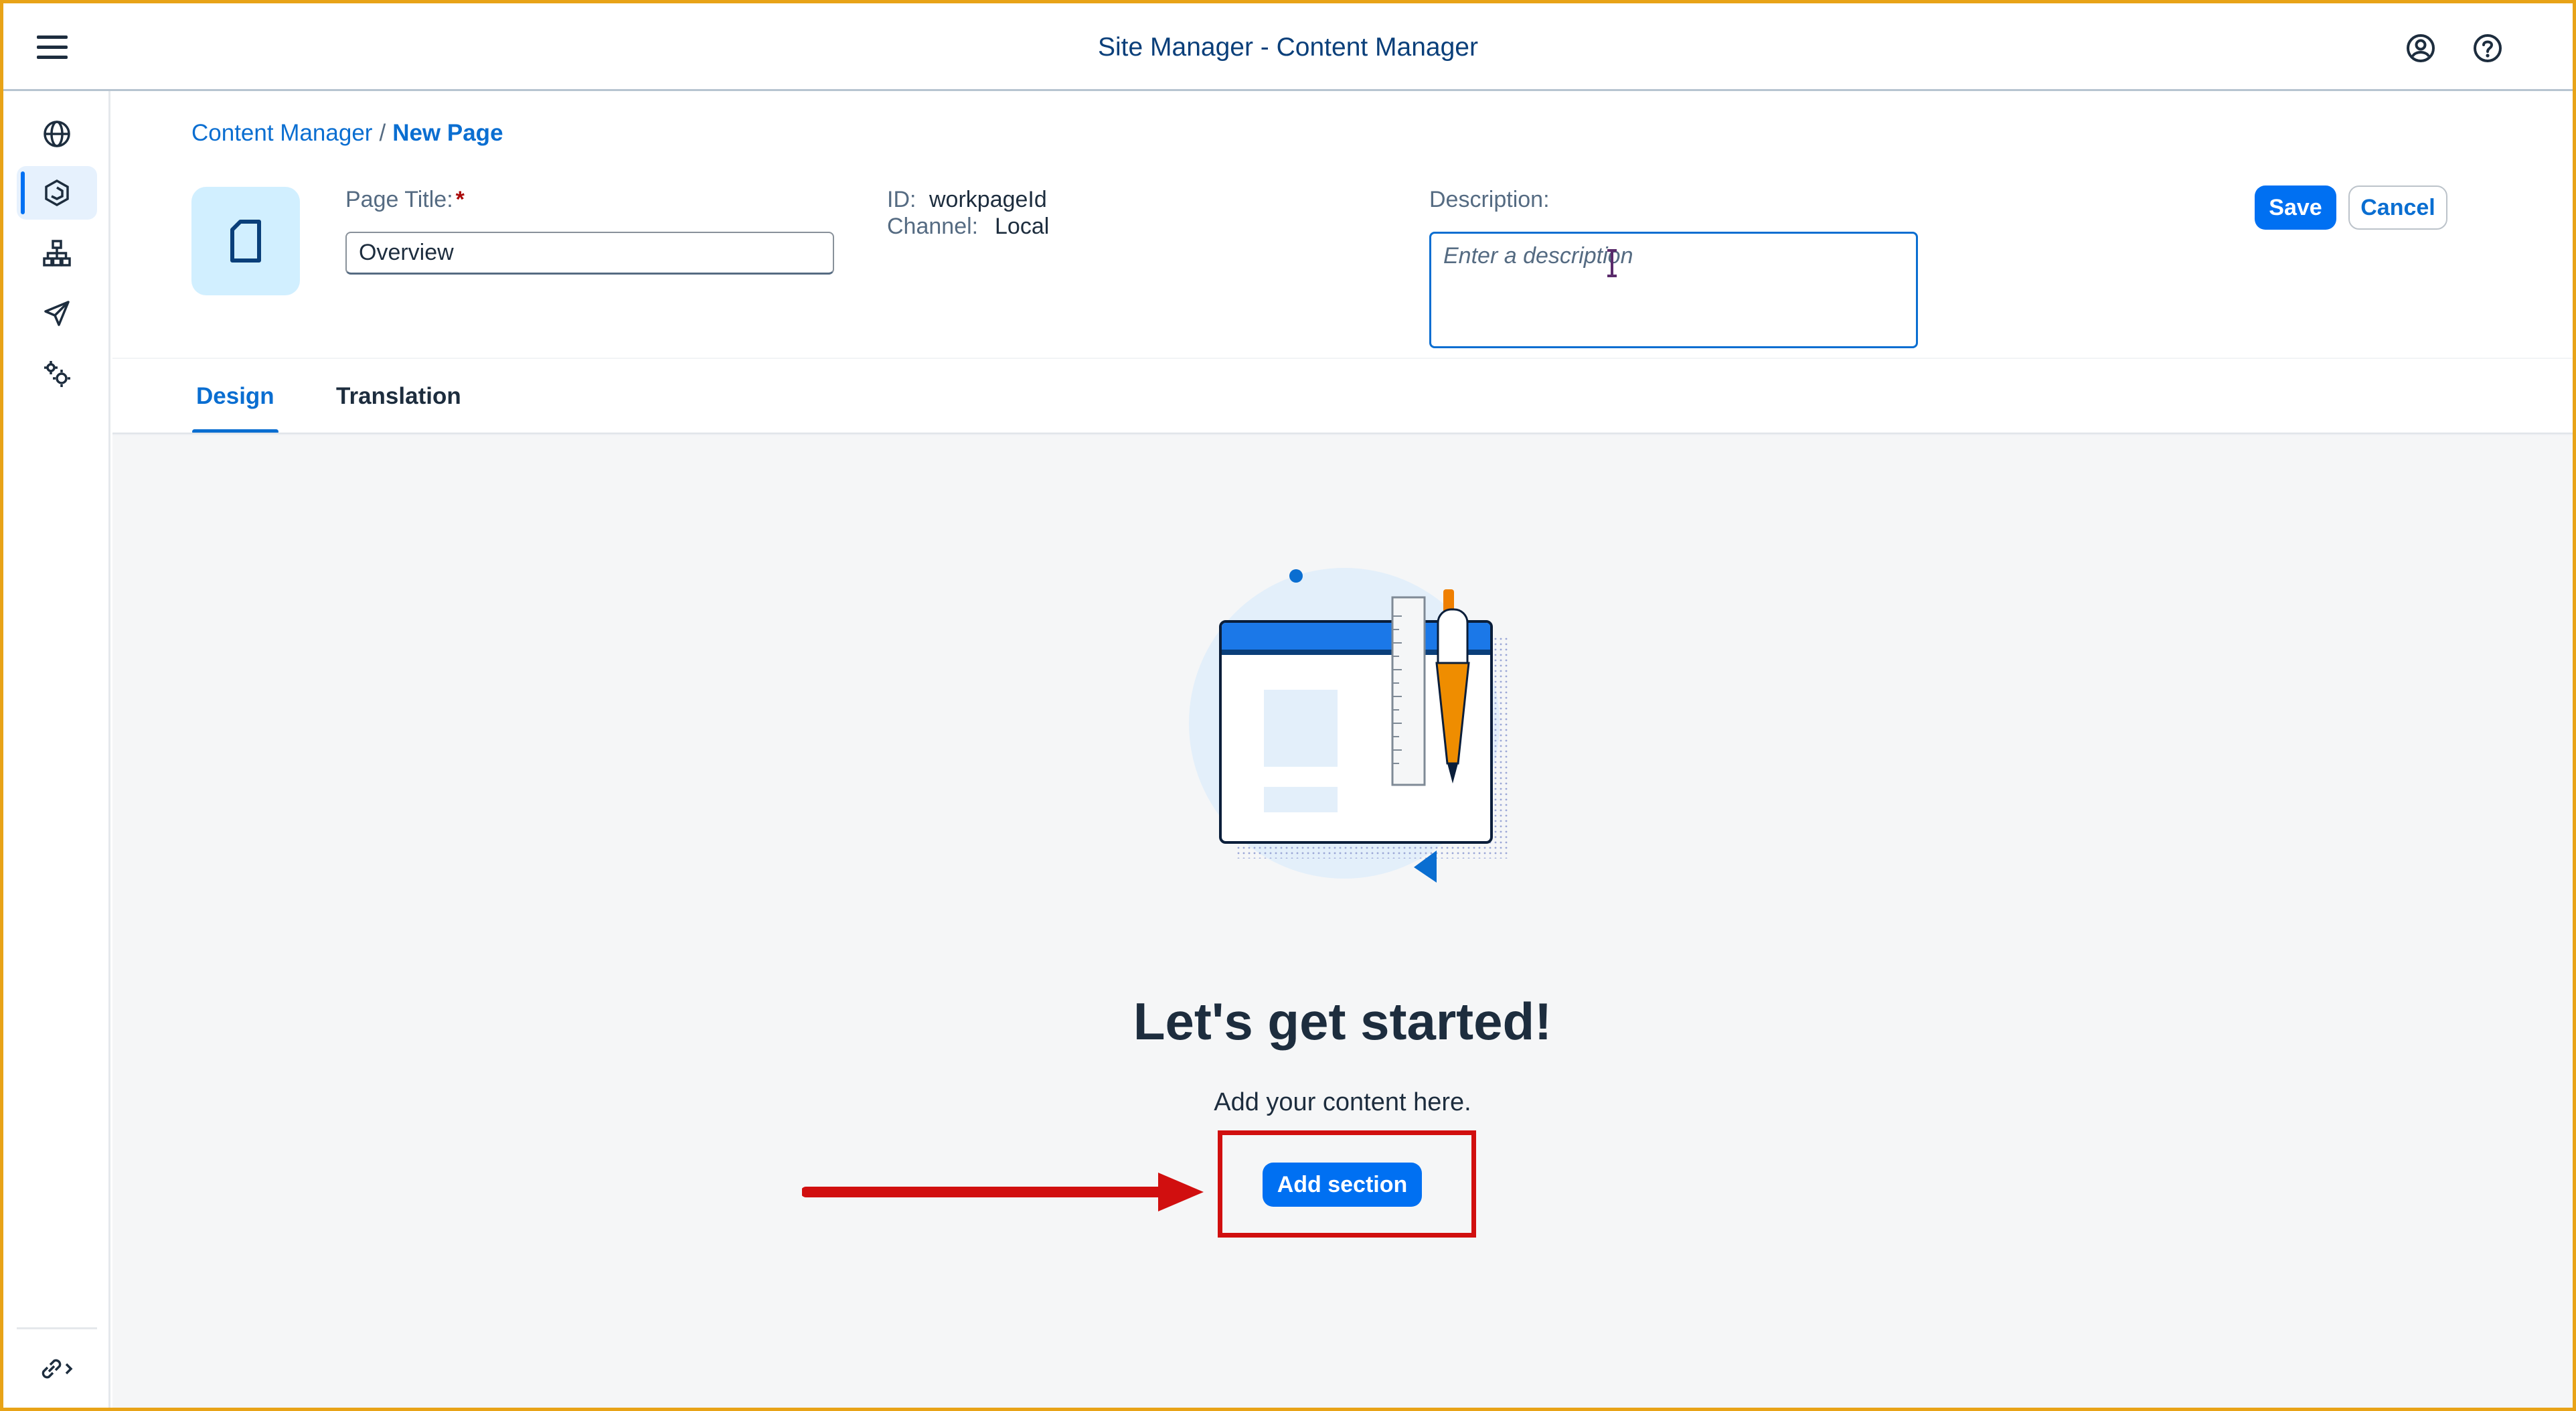 This screenshot has width=2576, height=1411. What do you see at coordinates (282, 133) in the screenshot?
I see `breadcrumb-content-manager: Content Manager` at bounding box center [282, 133].